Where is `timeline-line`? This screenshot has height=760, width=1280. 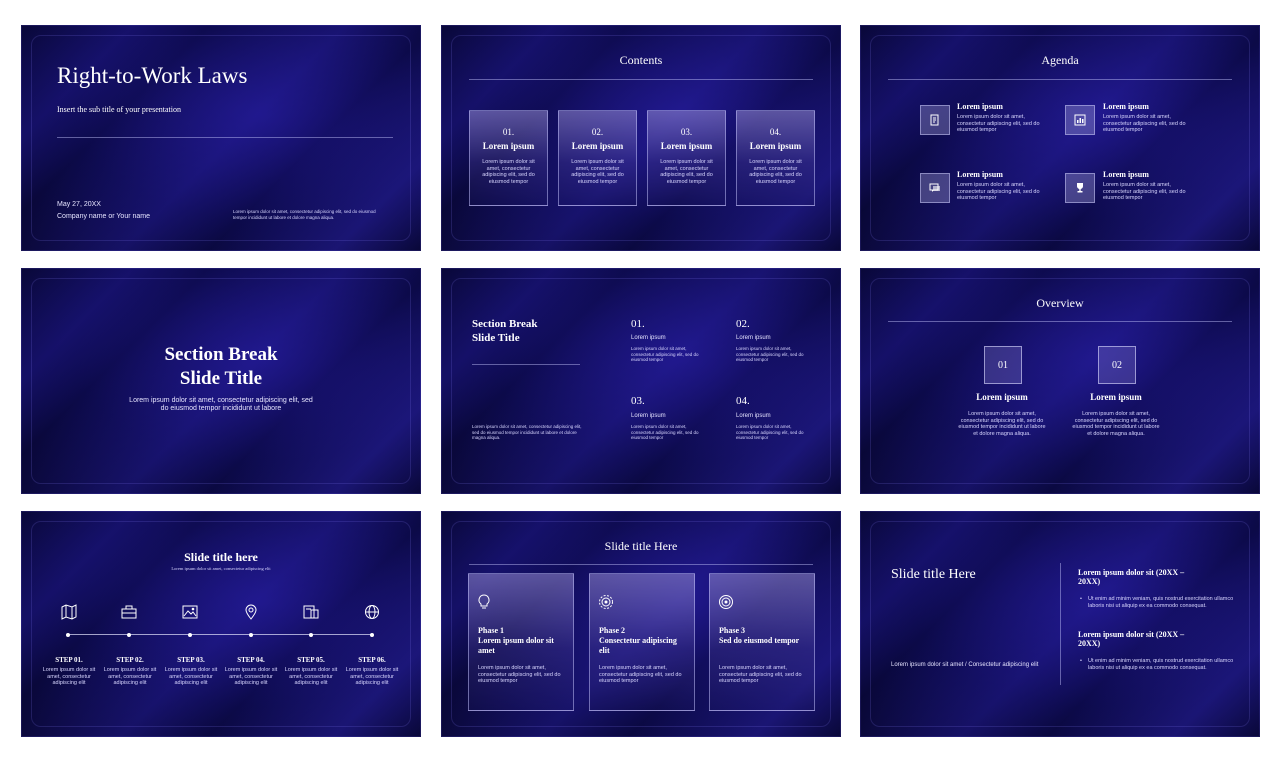
timeline-line is located at coordinates (220, 634).